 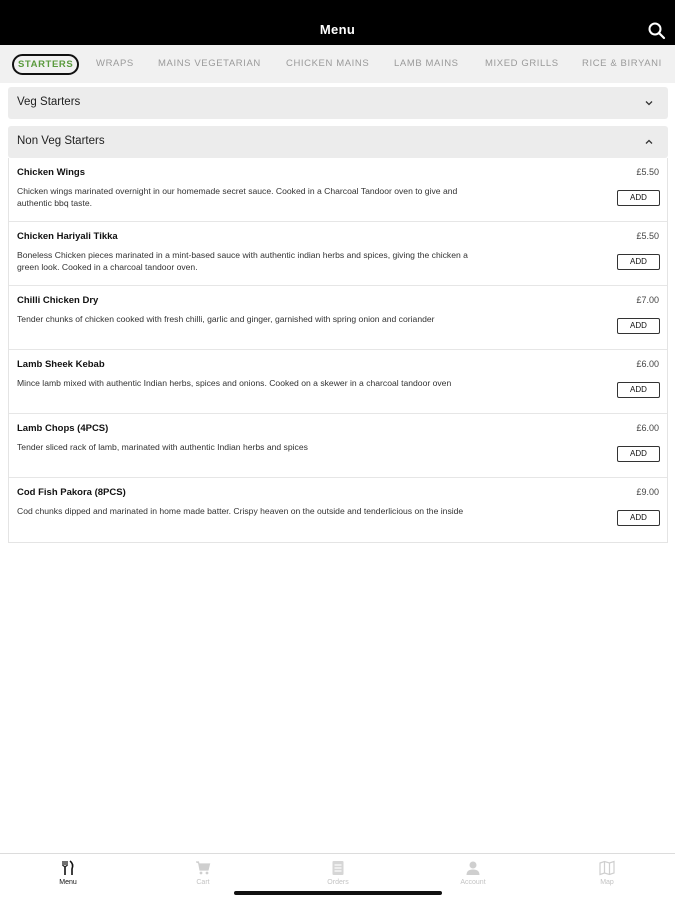 I want to click on header-bar: Menu, so click(x=337, y=22).